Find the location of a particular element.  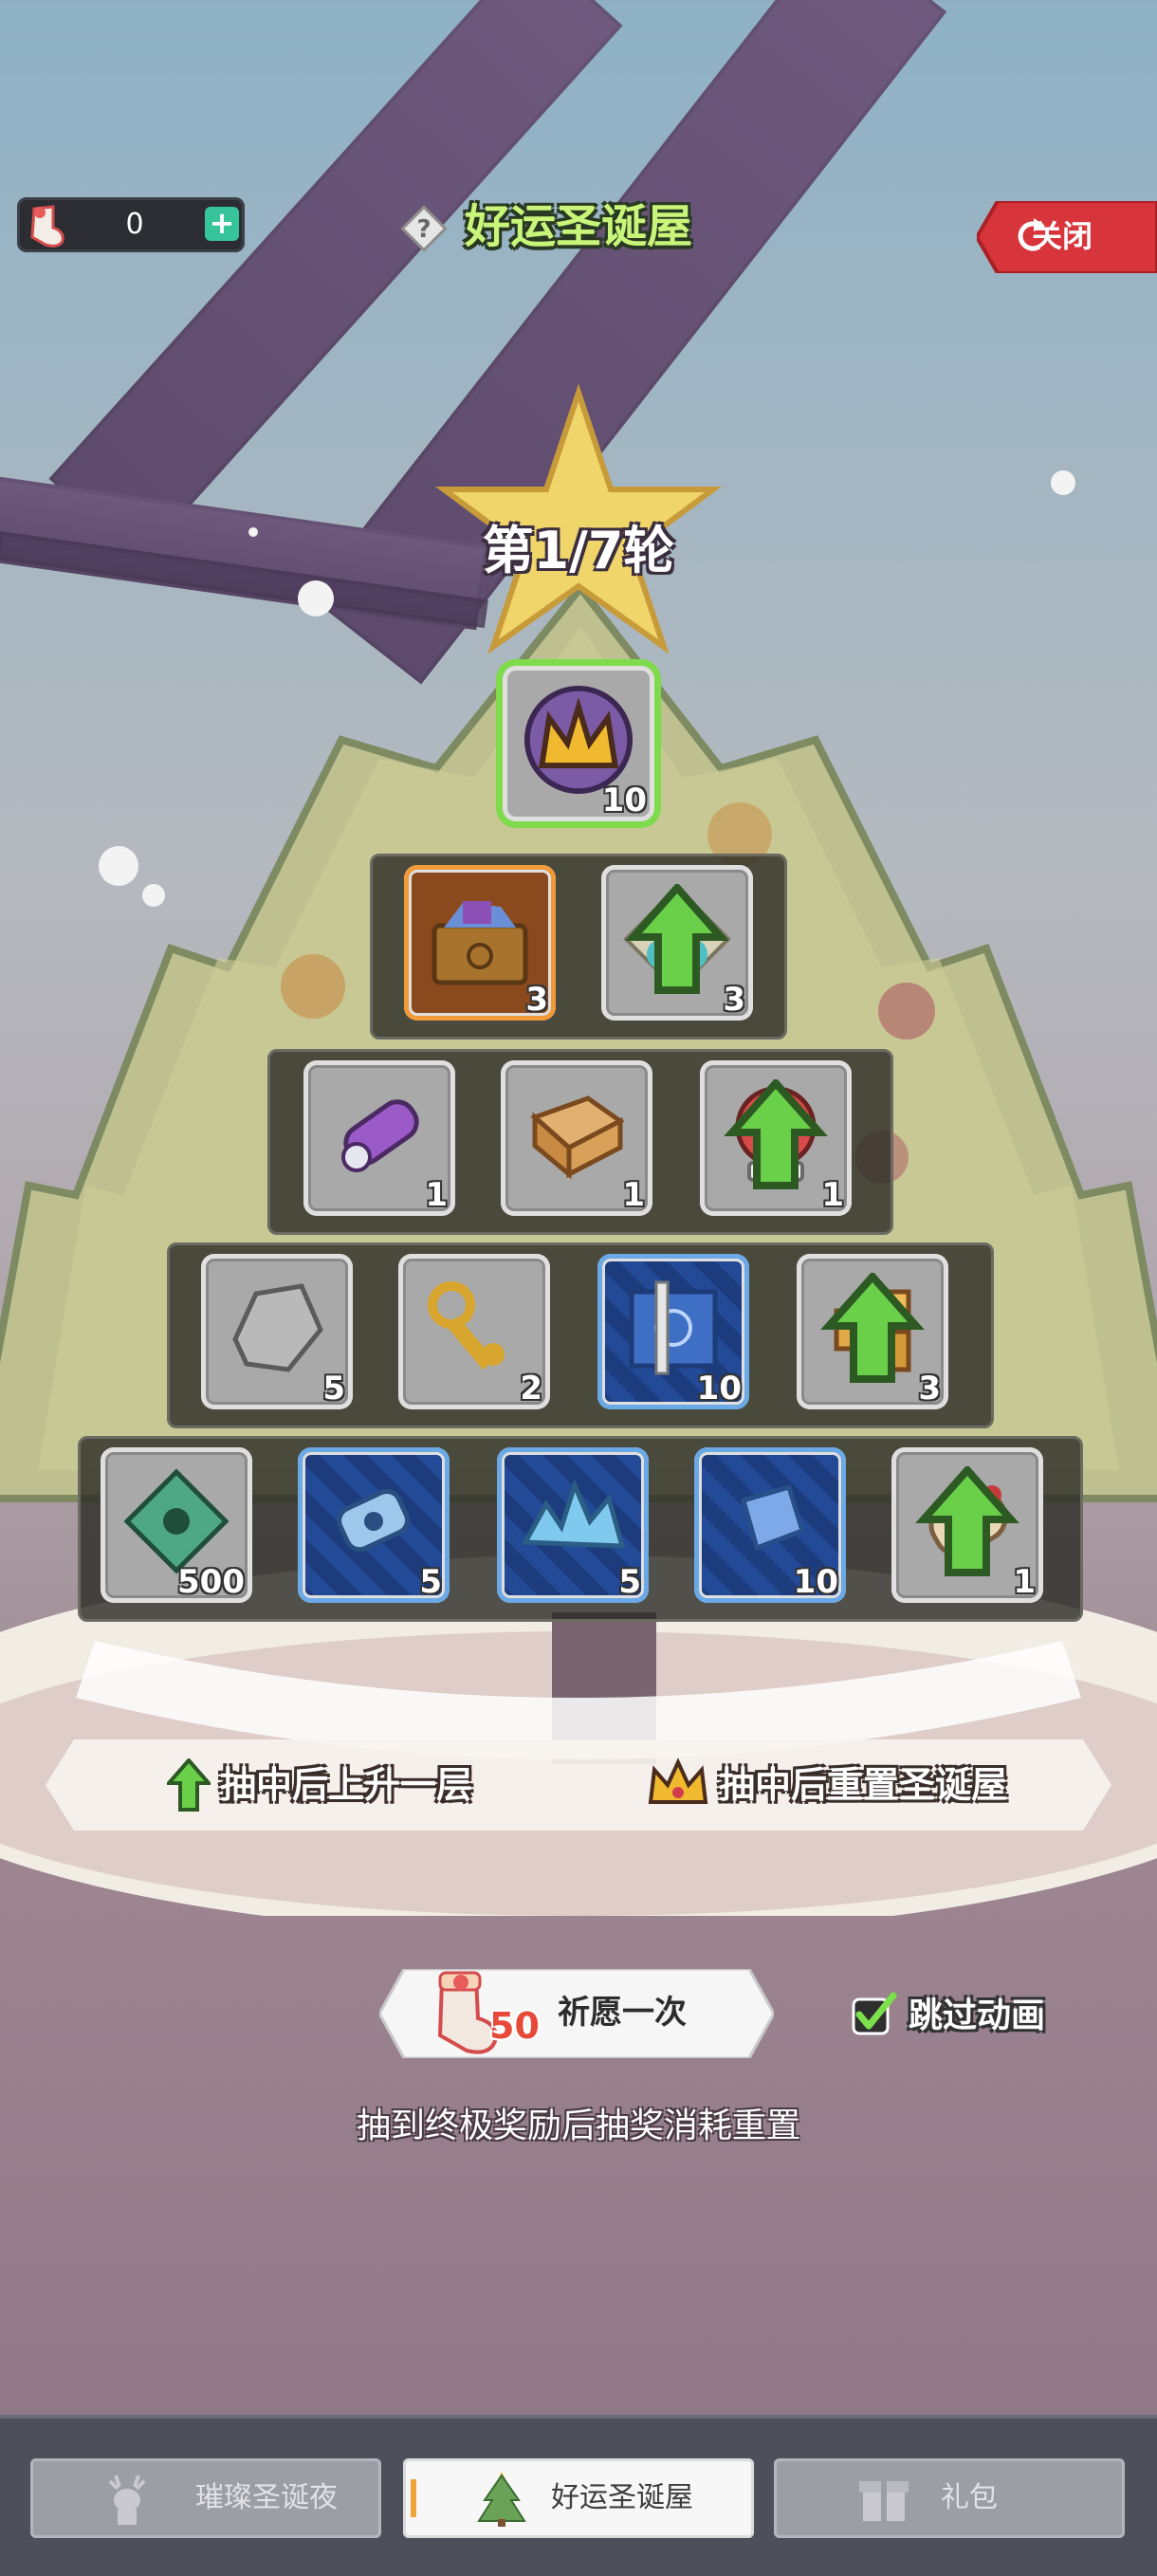

prize-quantity: 2 is located at coordinates (531, 1389).